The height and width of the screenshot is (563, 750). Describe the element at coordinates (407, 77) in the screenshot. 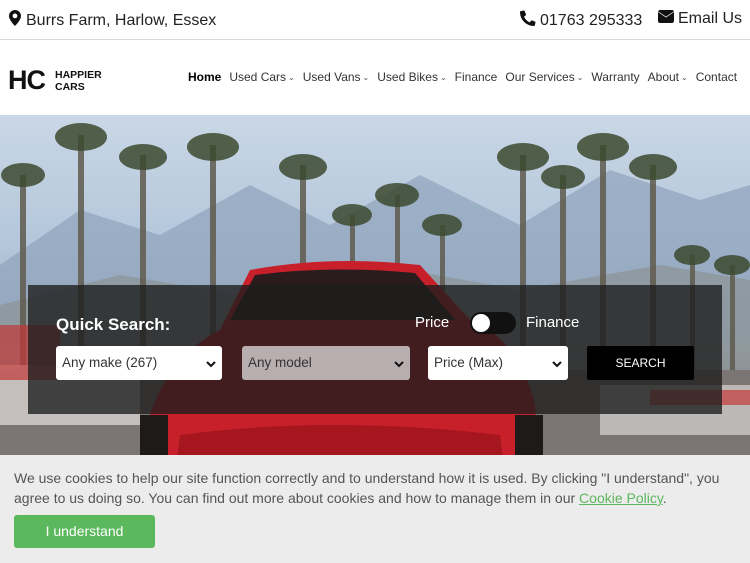

I see `nav-label: Used Bikes` at that location.